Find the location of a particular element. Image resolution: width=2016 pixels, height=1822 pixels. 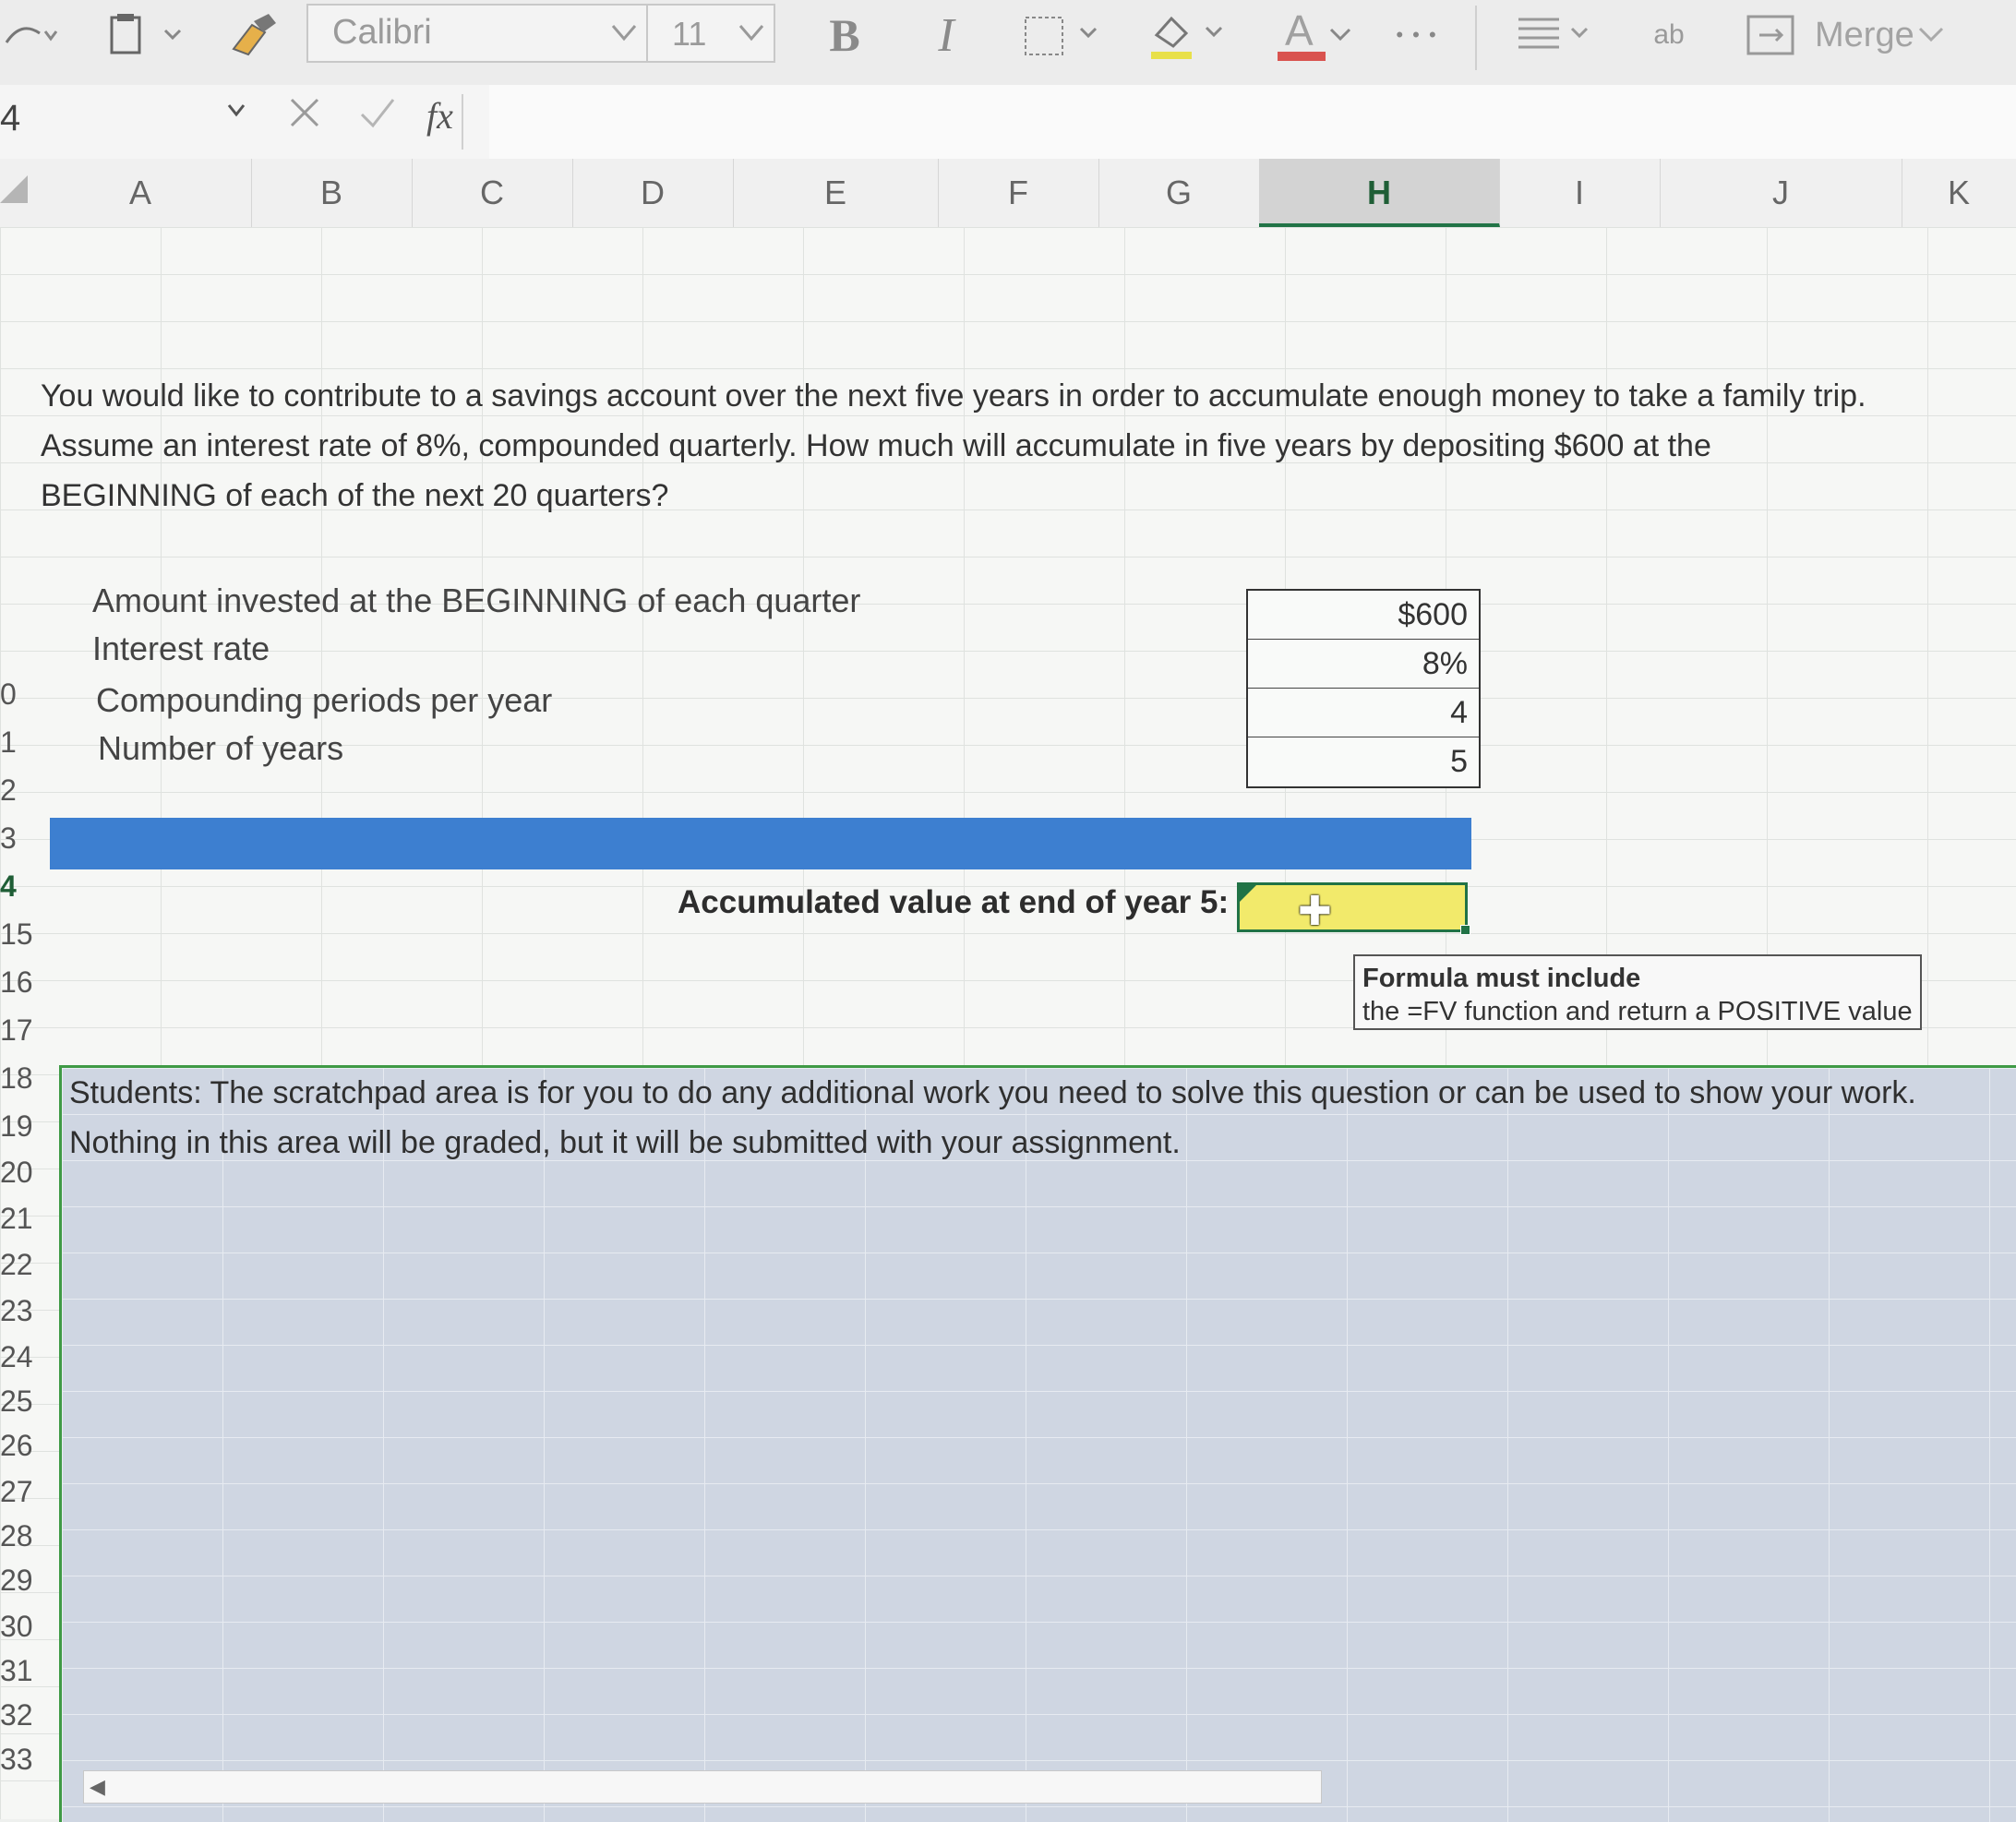

align-icon is located at coordinates (1553, 33).